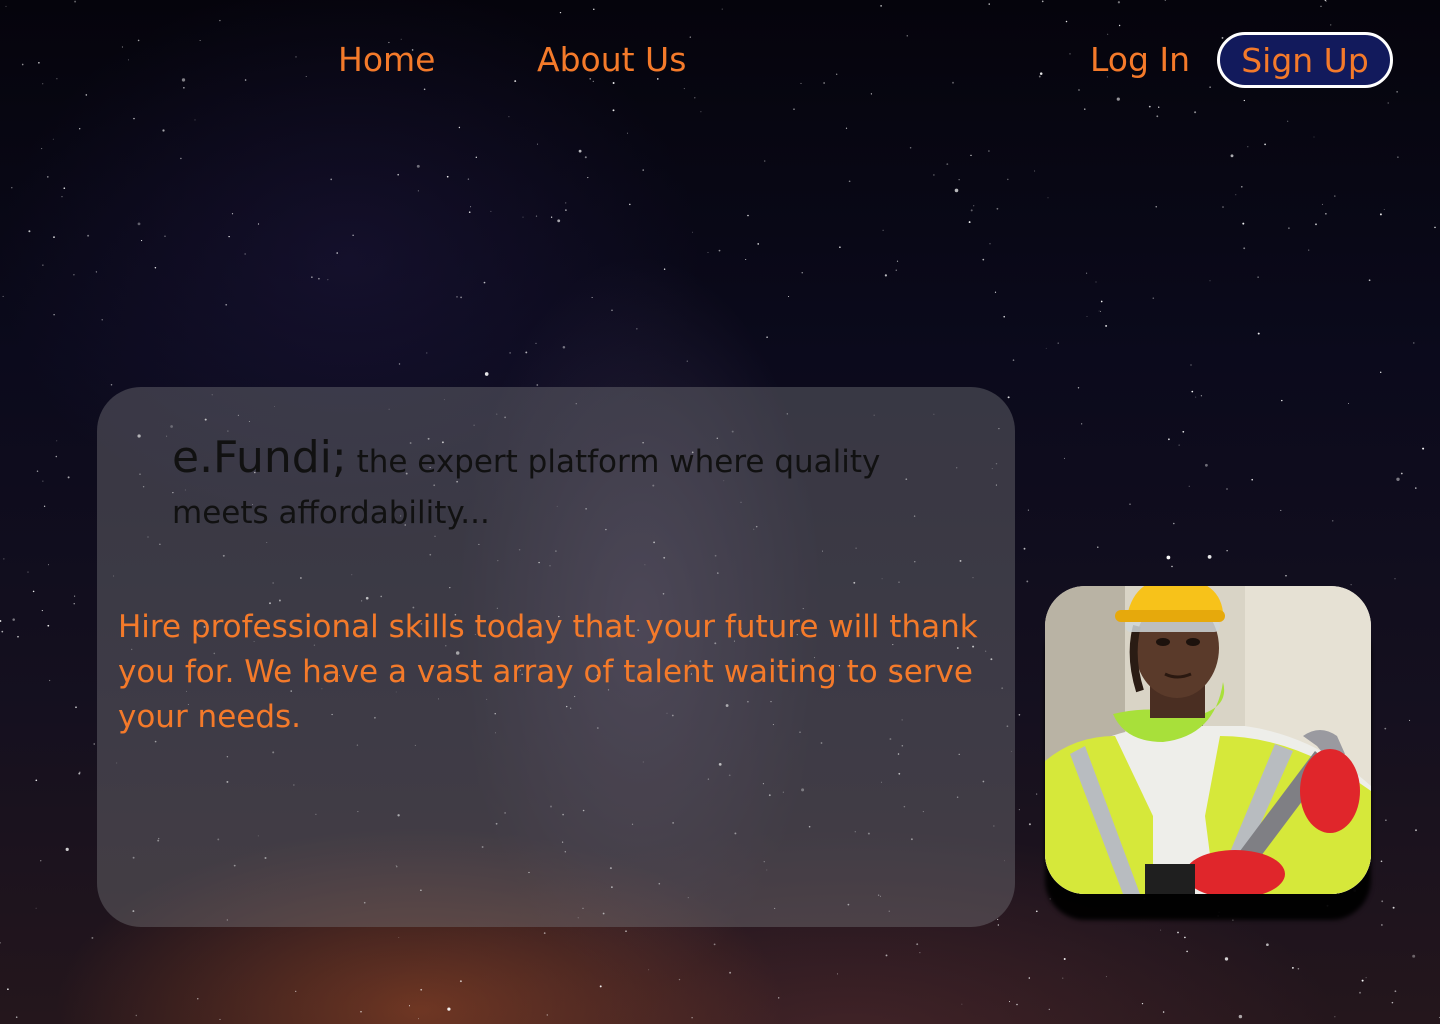  Describe the element at coordinates (386, 59) in the screenshot. I see `nav-home-link: Home` at that location.